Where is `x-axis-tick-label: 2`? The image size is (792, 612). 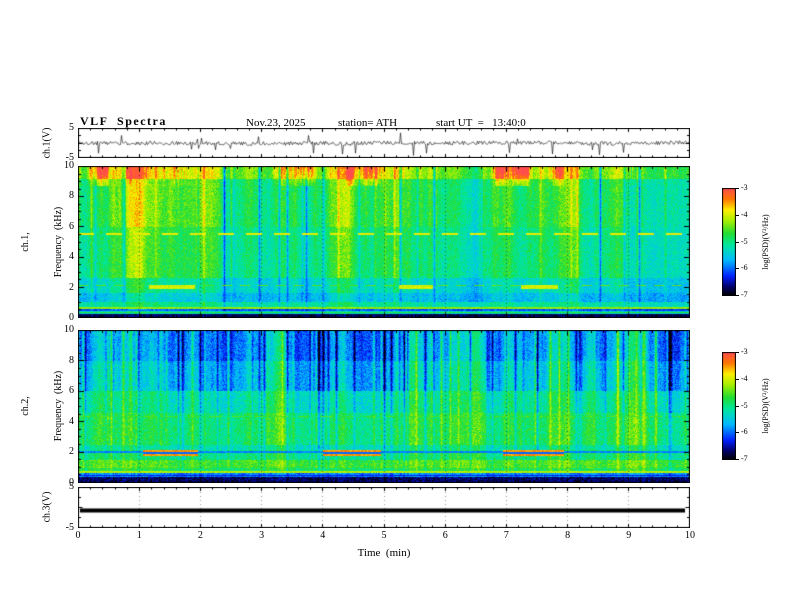 x-axis-tick-label: 2 is located at coordinates (200, 535).